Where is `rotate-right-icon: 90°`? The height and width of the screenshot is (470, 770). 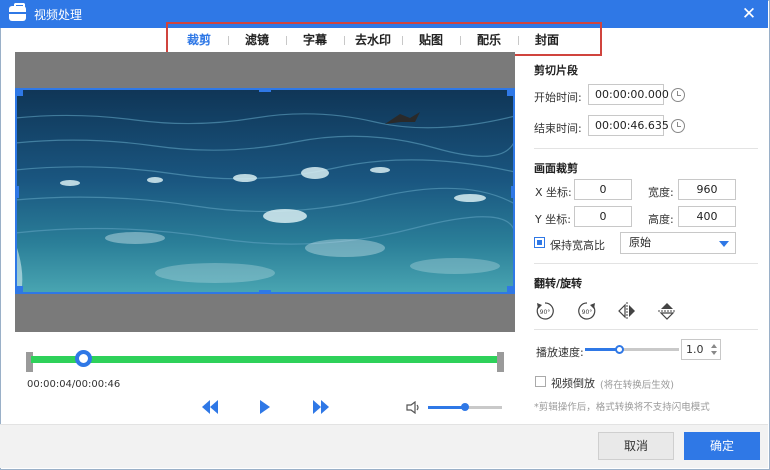
rotate-right-icon: 90° is located at coordinates (587, 311).